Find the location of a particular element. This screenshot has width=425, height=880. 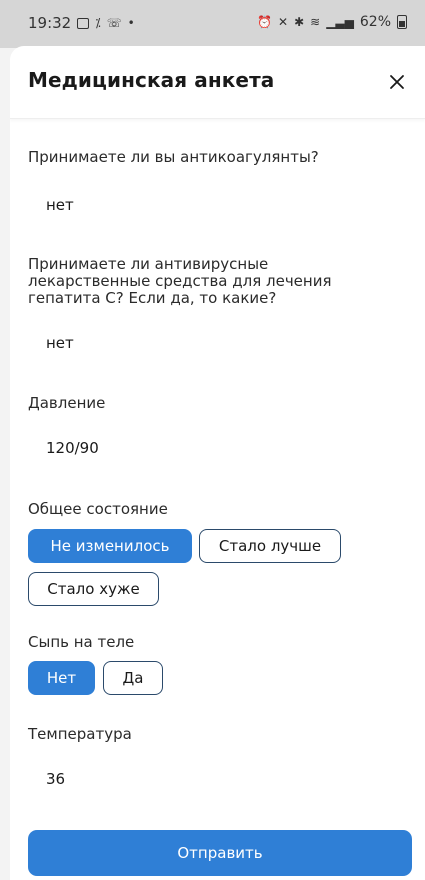

pressure-label: Давление is located at coordinates (67, 403).